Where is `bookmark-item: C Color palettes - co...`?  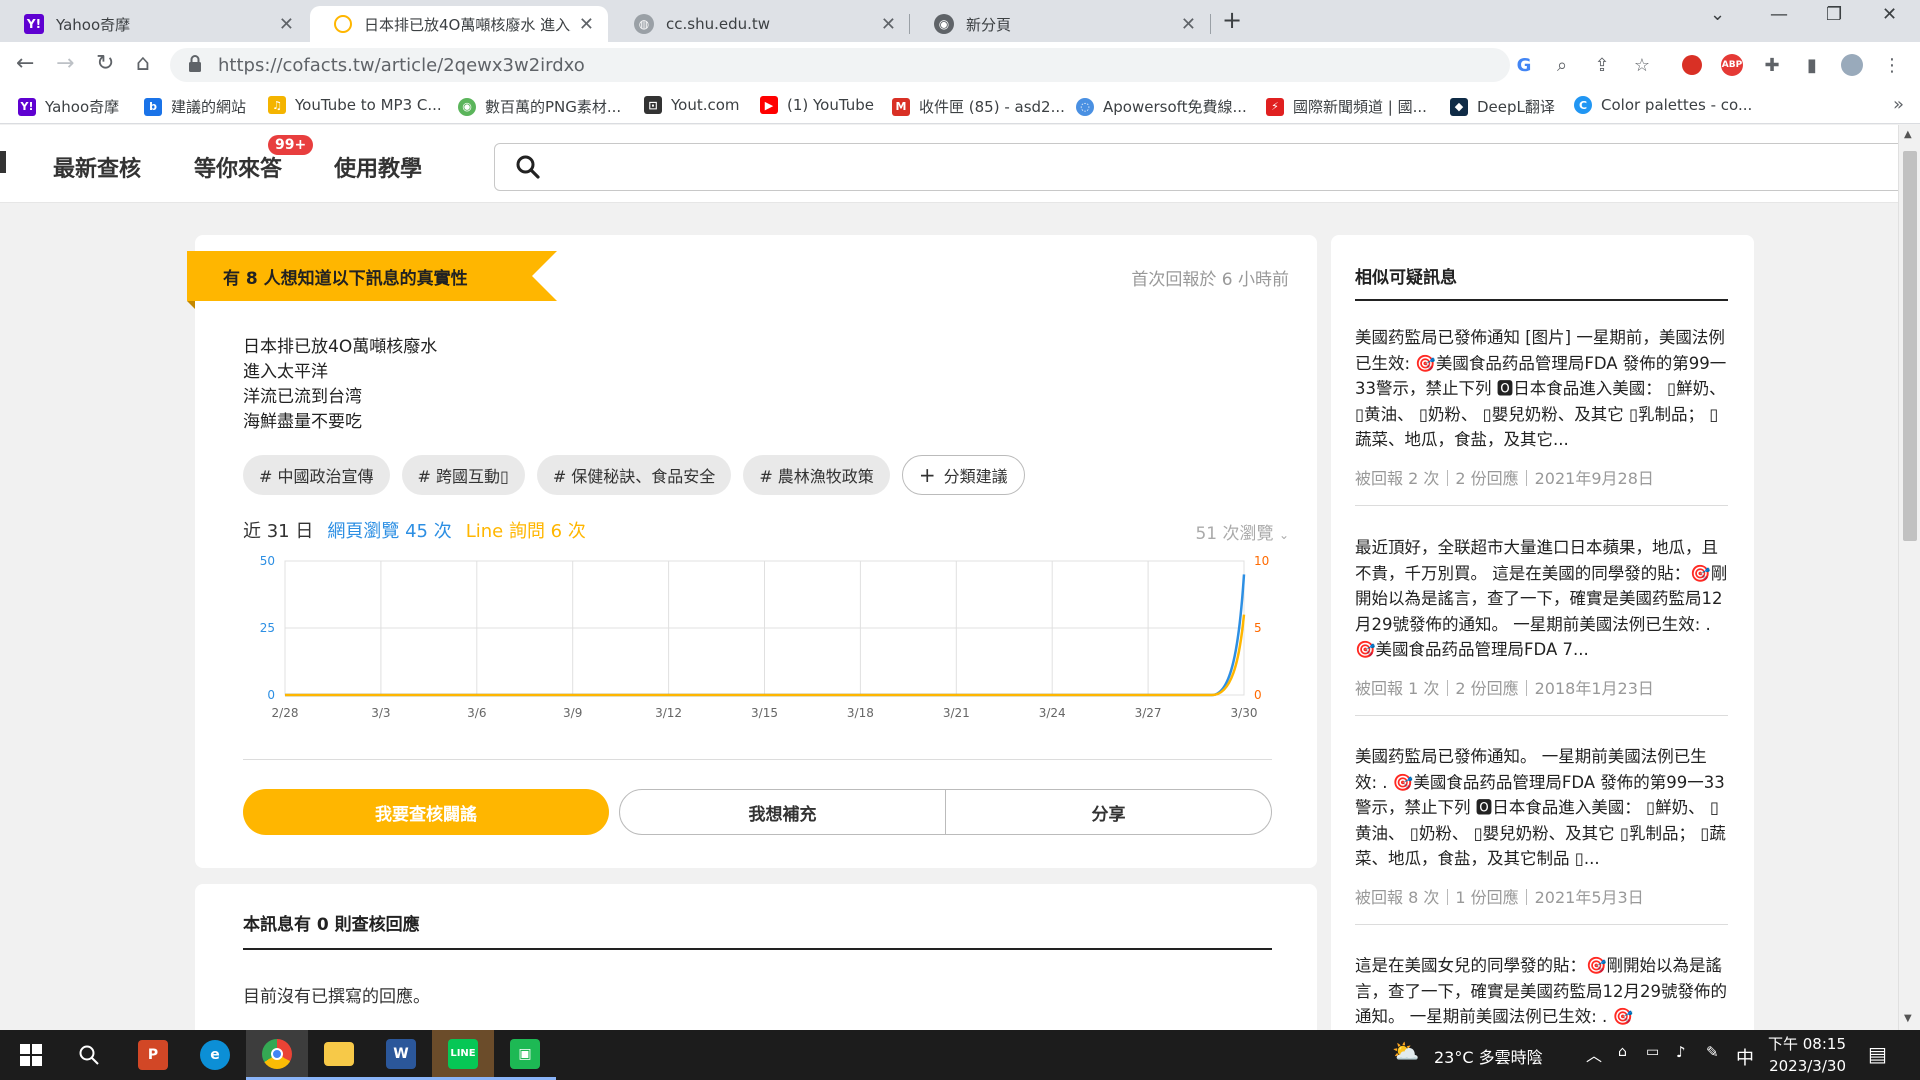
bookmark-item: C Color palettes - co... is located at coordinates (1663, 105).